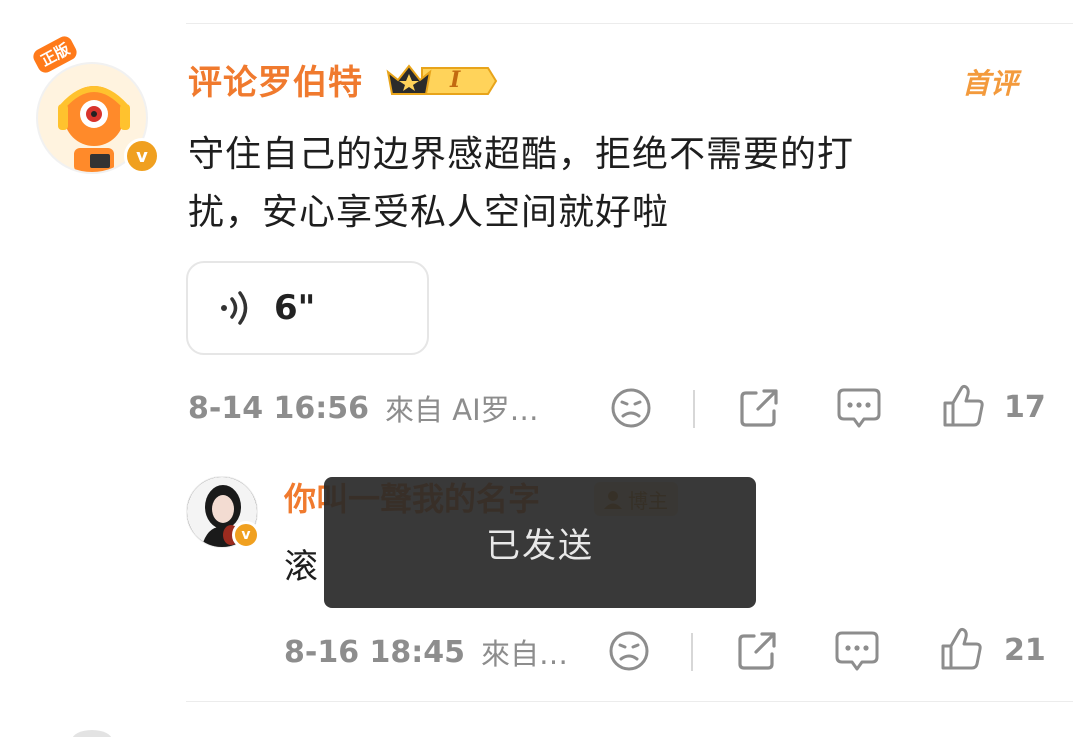  Describe the element at coordinates (588, 184) in the screenshot. I see `comment-text: 守住自己的边界感超酷，拒绝不需要的打 扰，安心享受私人空间就好啦` at that location.